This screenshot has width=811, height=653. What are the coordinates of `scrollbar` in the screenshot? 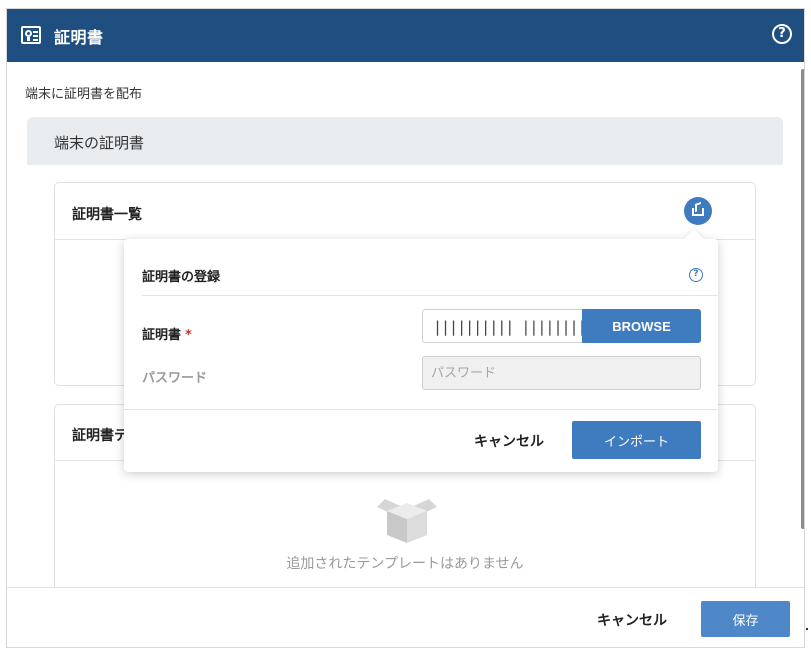 It's located at (802, 299).